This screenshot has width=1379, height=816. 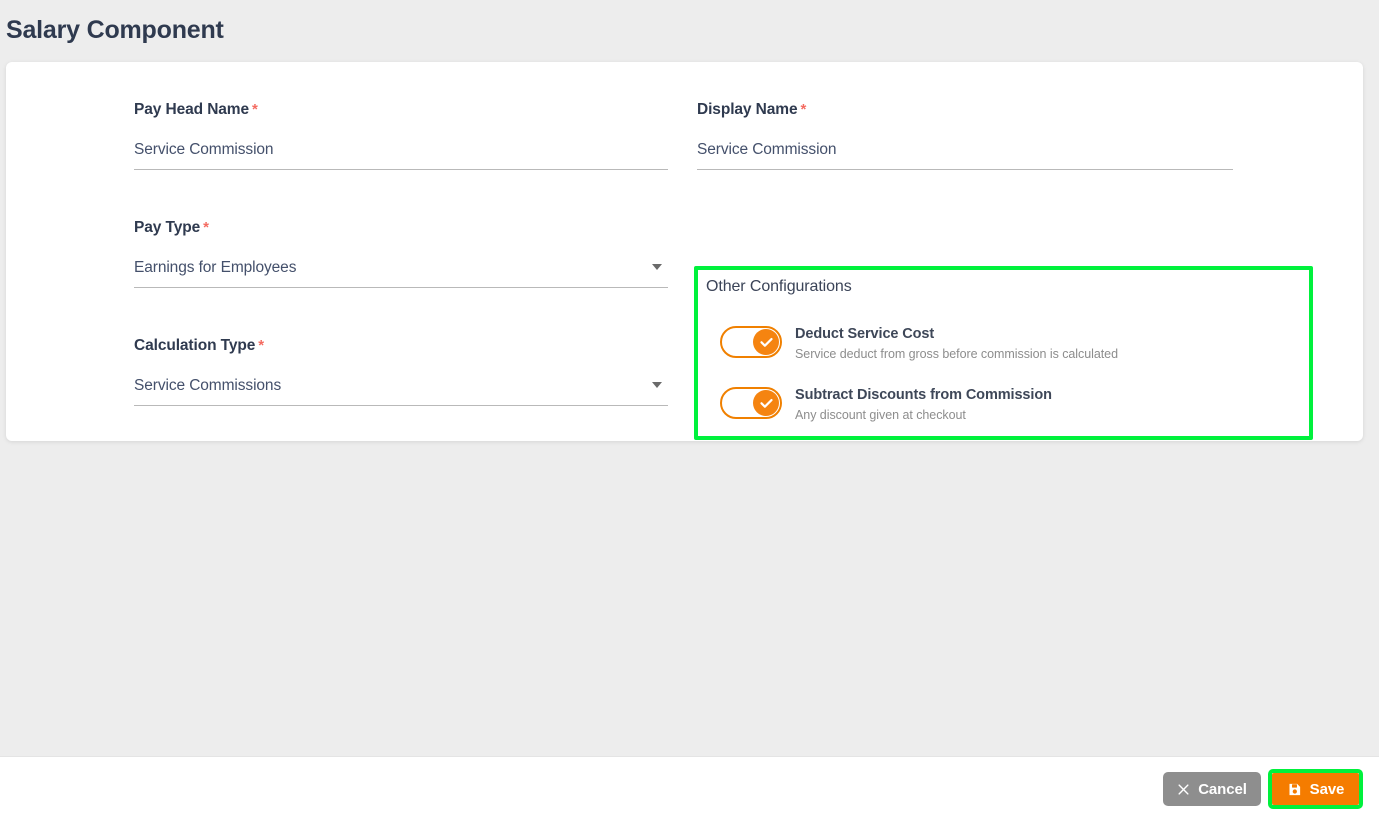 I want to click on toggle-title: Deduct Service Cost, so click(x=865, y=334).